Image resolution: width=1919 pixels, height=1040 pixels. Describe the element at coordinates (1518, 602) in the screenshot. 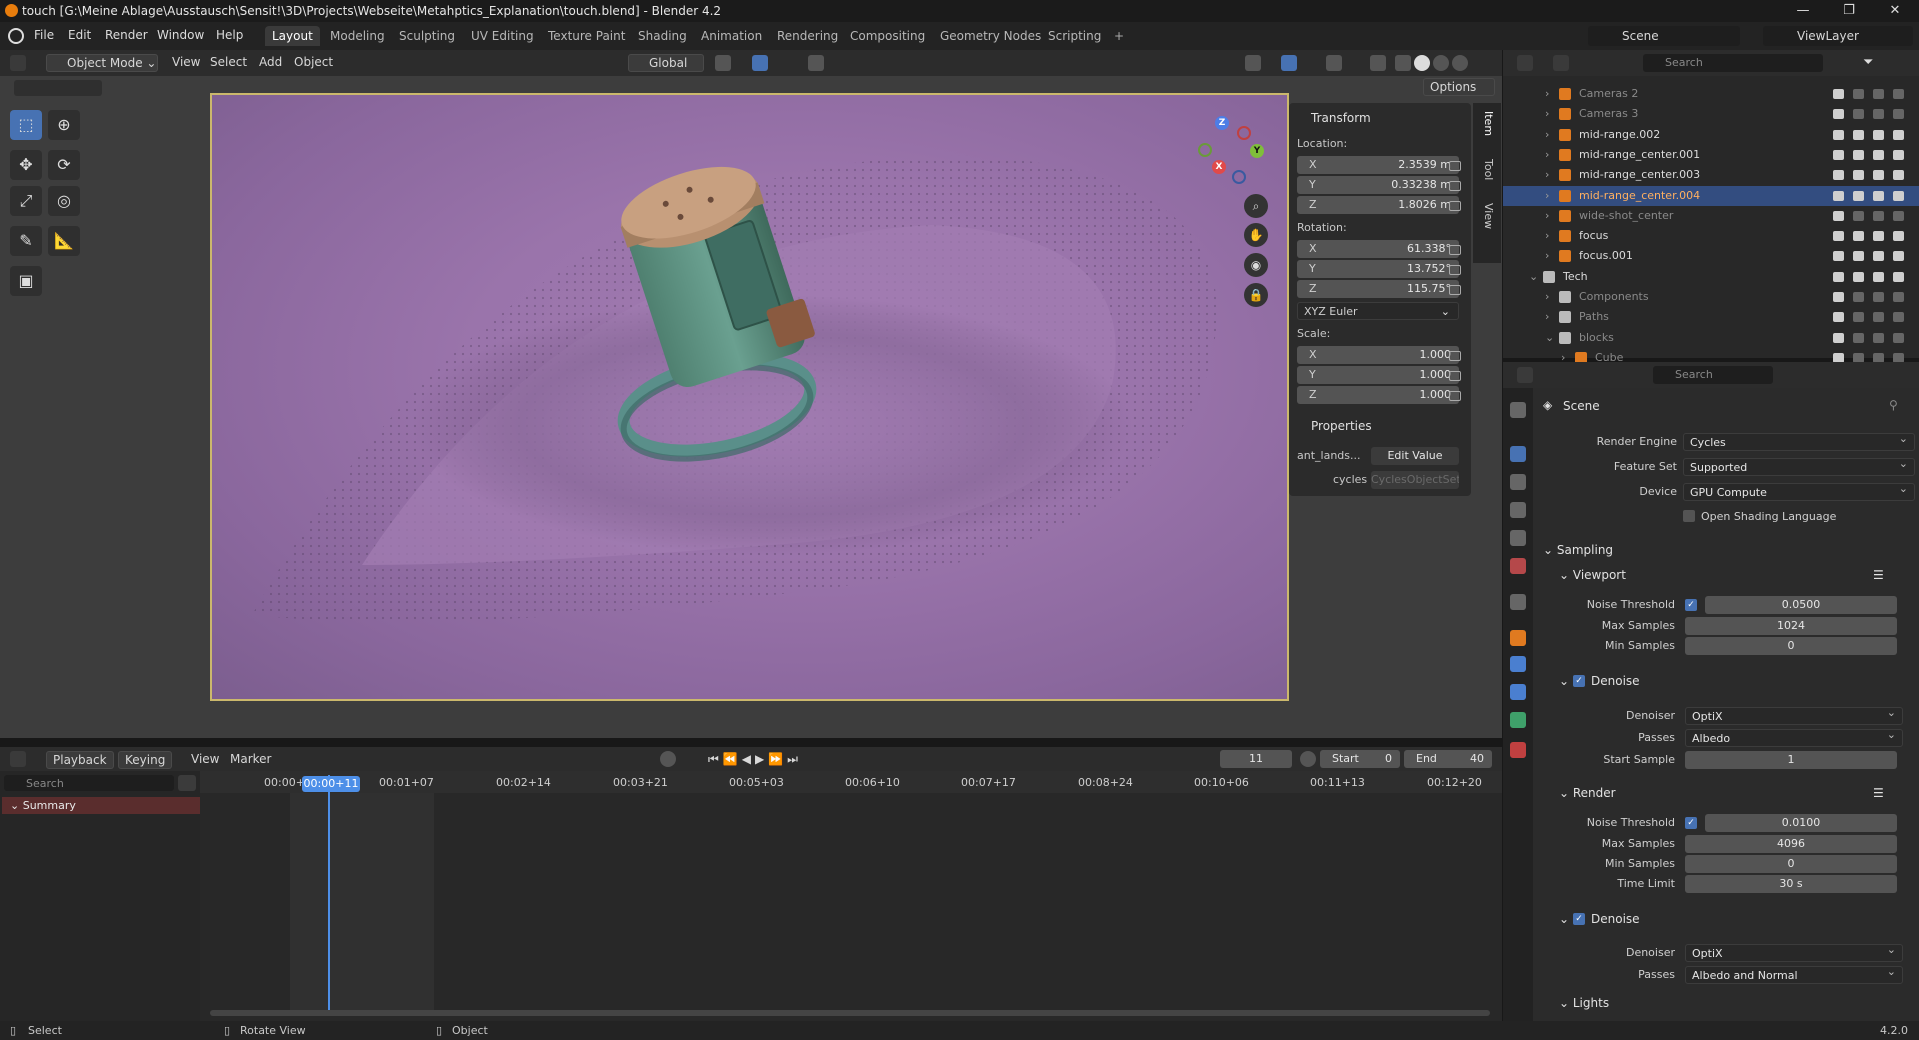

I see `collection-tab-icon` at that location.